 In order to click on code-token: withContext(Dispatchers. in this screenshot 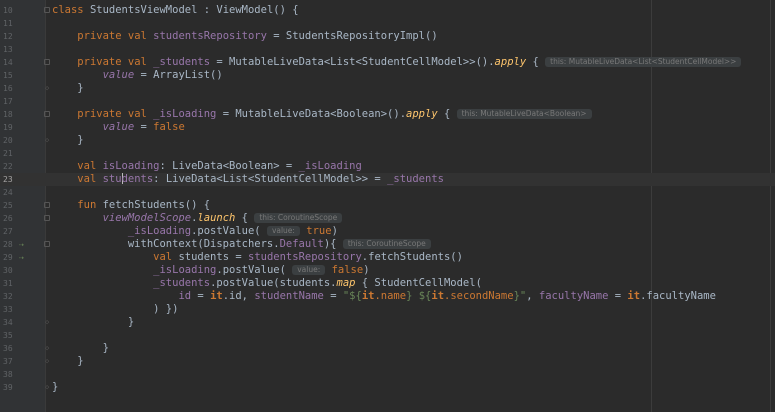, I will do `click(166, 244)`.